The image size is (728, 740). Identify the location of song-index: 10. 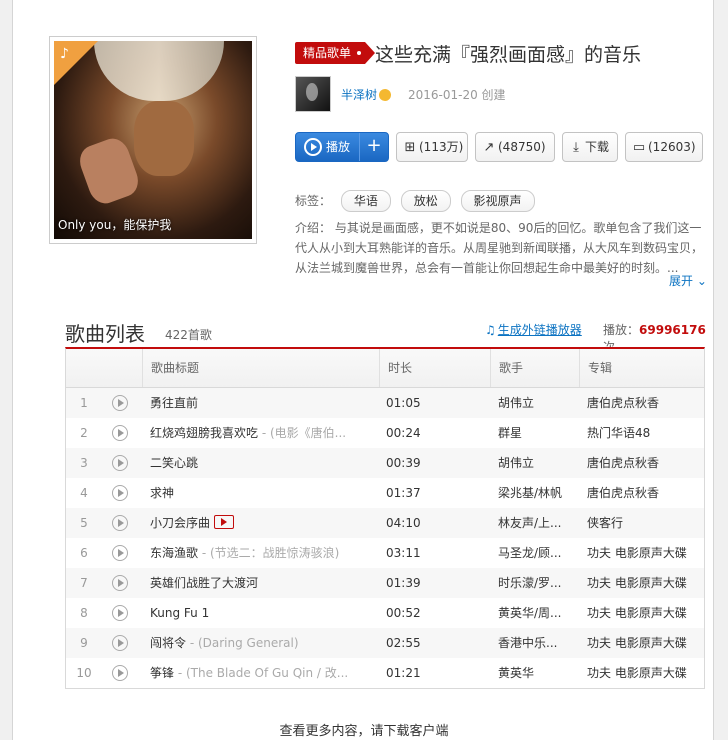
(84, 673).